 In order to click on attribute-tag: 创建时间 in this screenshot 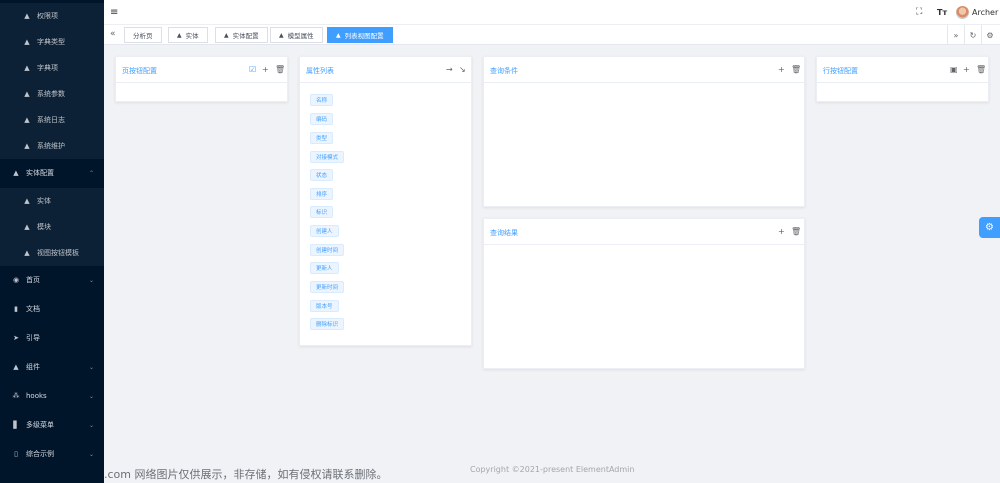, I will do `click(327, 250)`.